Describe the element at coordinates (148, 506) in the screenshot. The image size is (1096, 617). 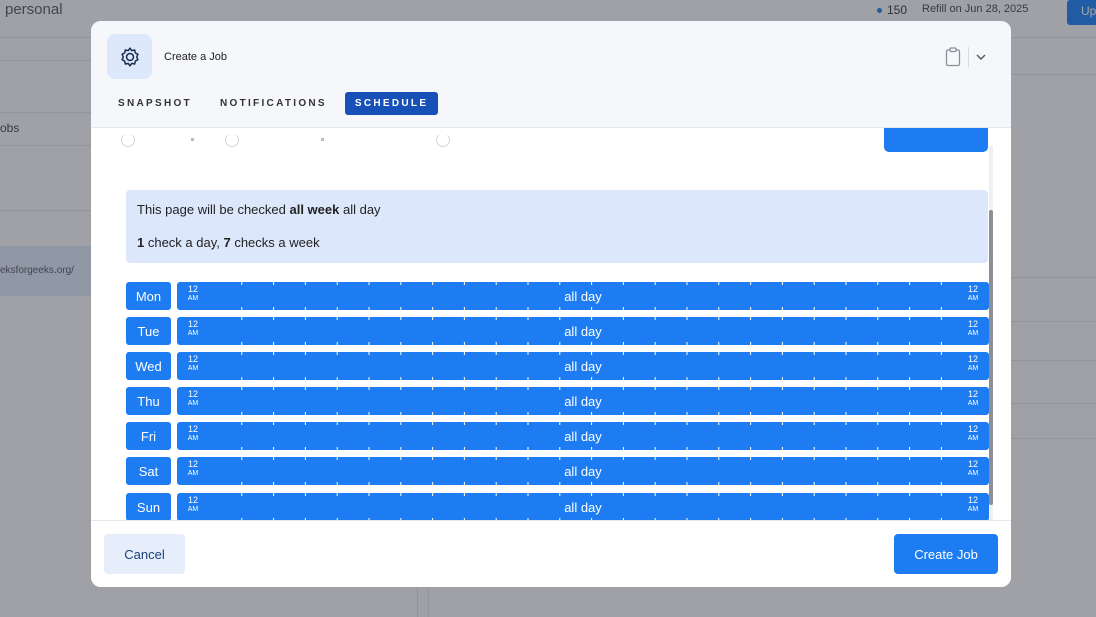
I see `day-toggle-sun: Sun` at that location.